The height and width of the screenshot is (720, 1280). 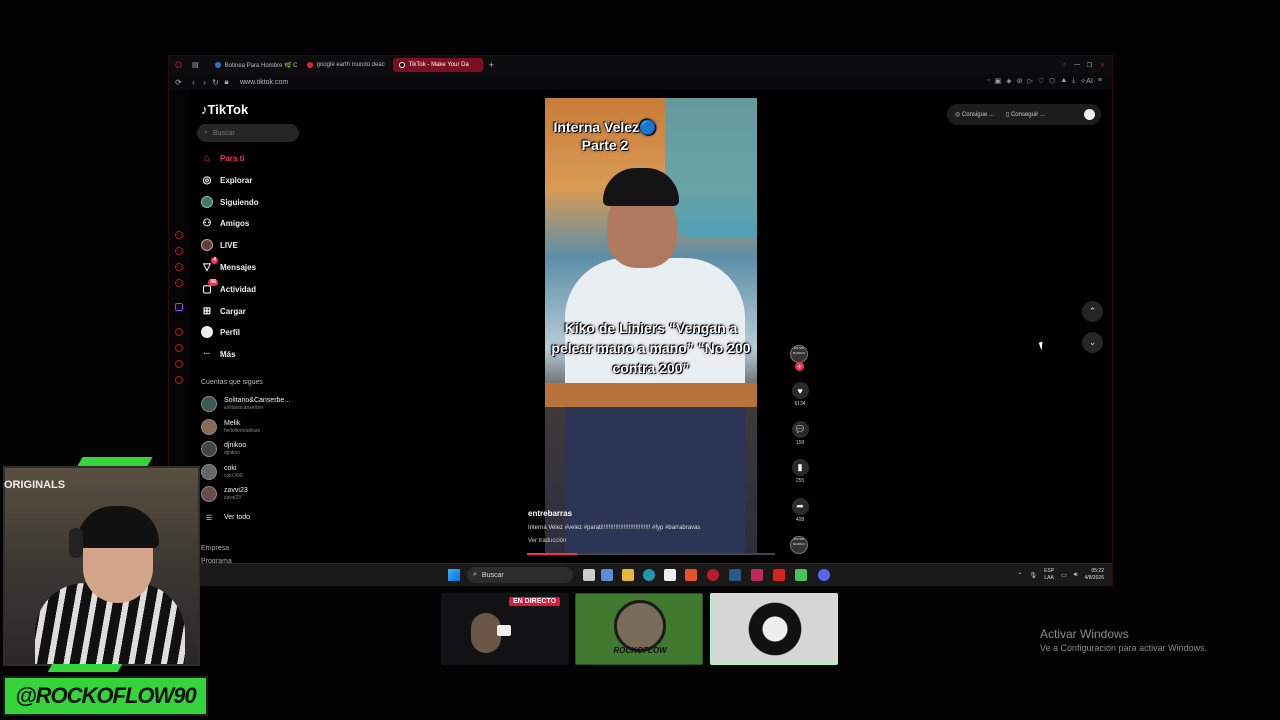 What do you see at coordinates (179, 364) in the screenshot?
I see `chat-icon` at bounding box center [179, 364].